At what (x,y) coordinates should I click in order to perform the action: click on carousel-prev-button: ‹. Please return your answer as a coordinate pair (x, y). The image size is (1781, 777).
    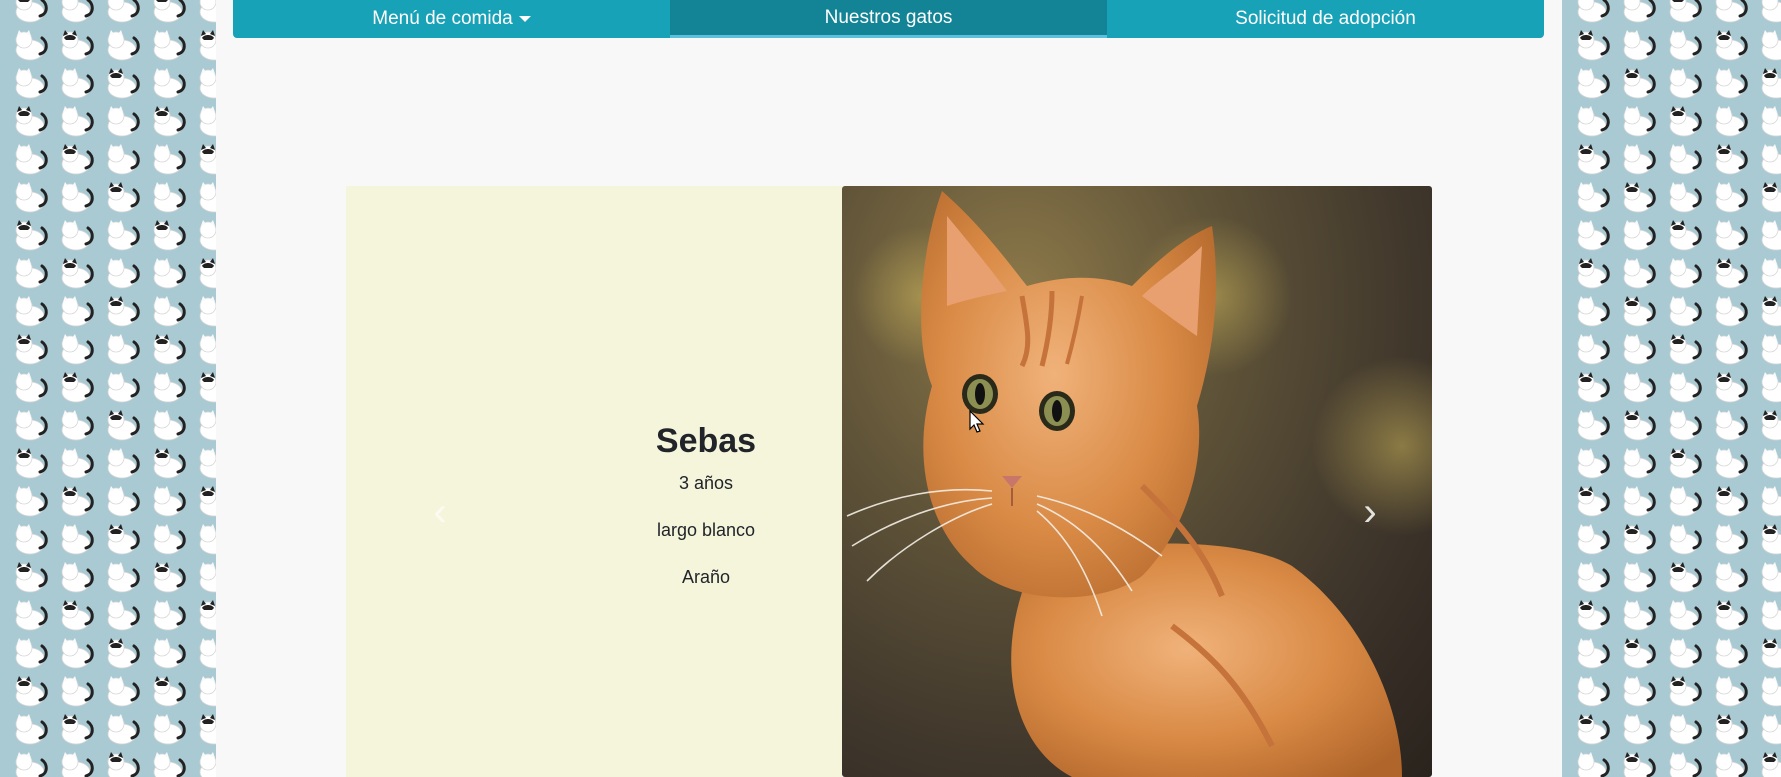
    Looking at the image, I should click on (440, 512).